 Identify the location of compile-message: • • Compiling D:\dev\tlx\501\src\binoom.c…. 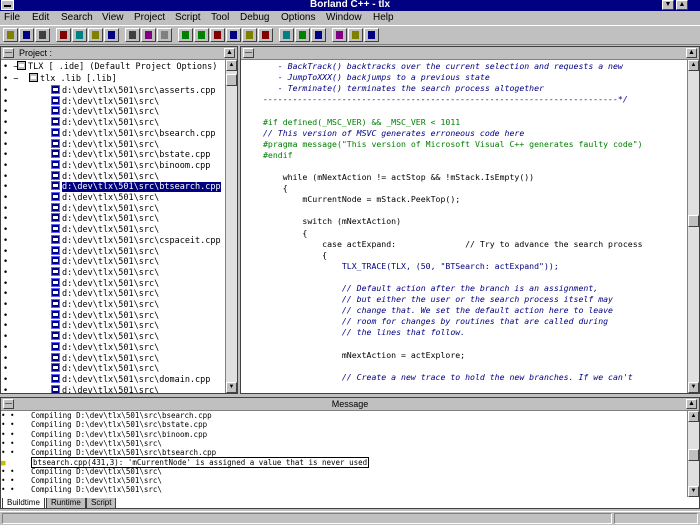
(104, 434).